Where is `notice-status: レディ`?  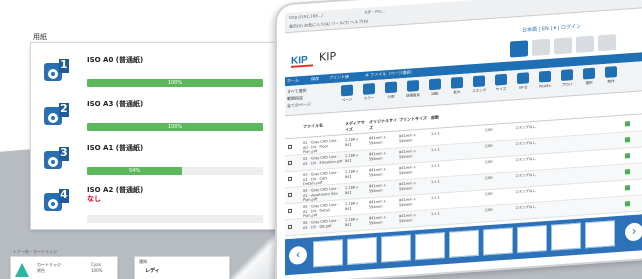
notice-status: レディ is located at coordinates (152, 271).